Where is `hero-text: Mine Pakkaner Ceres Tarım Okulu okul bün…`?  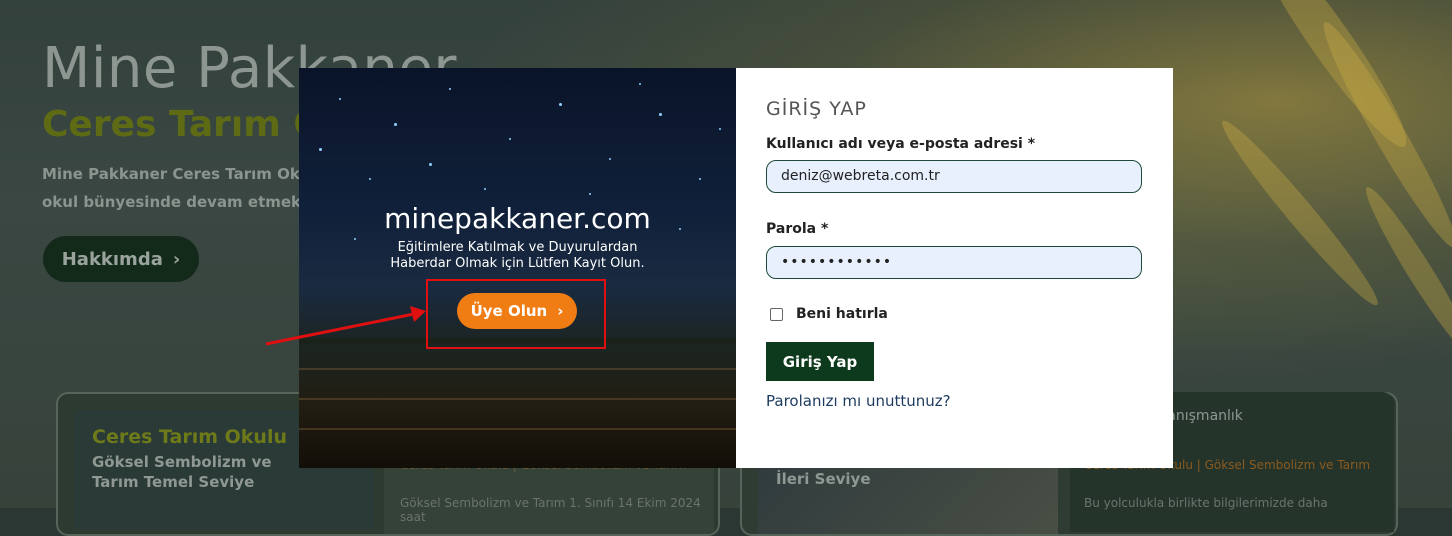
hero-text: Mine Pakkaner Ceres Tarım Okulu okul bün… is located at coordinates (192, 188).